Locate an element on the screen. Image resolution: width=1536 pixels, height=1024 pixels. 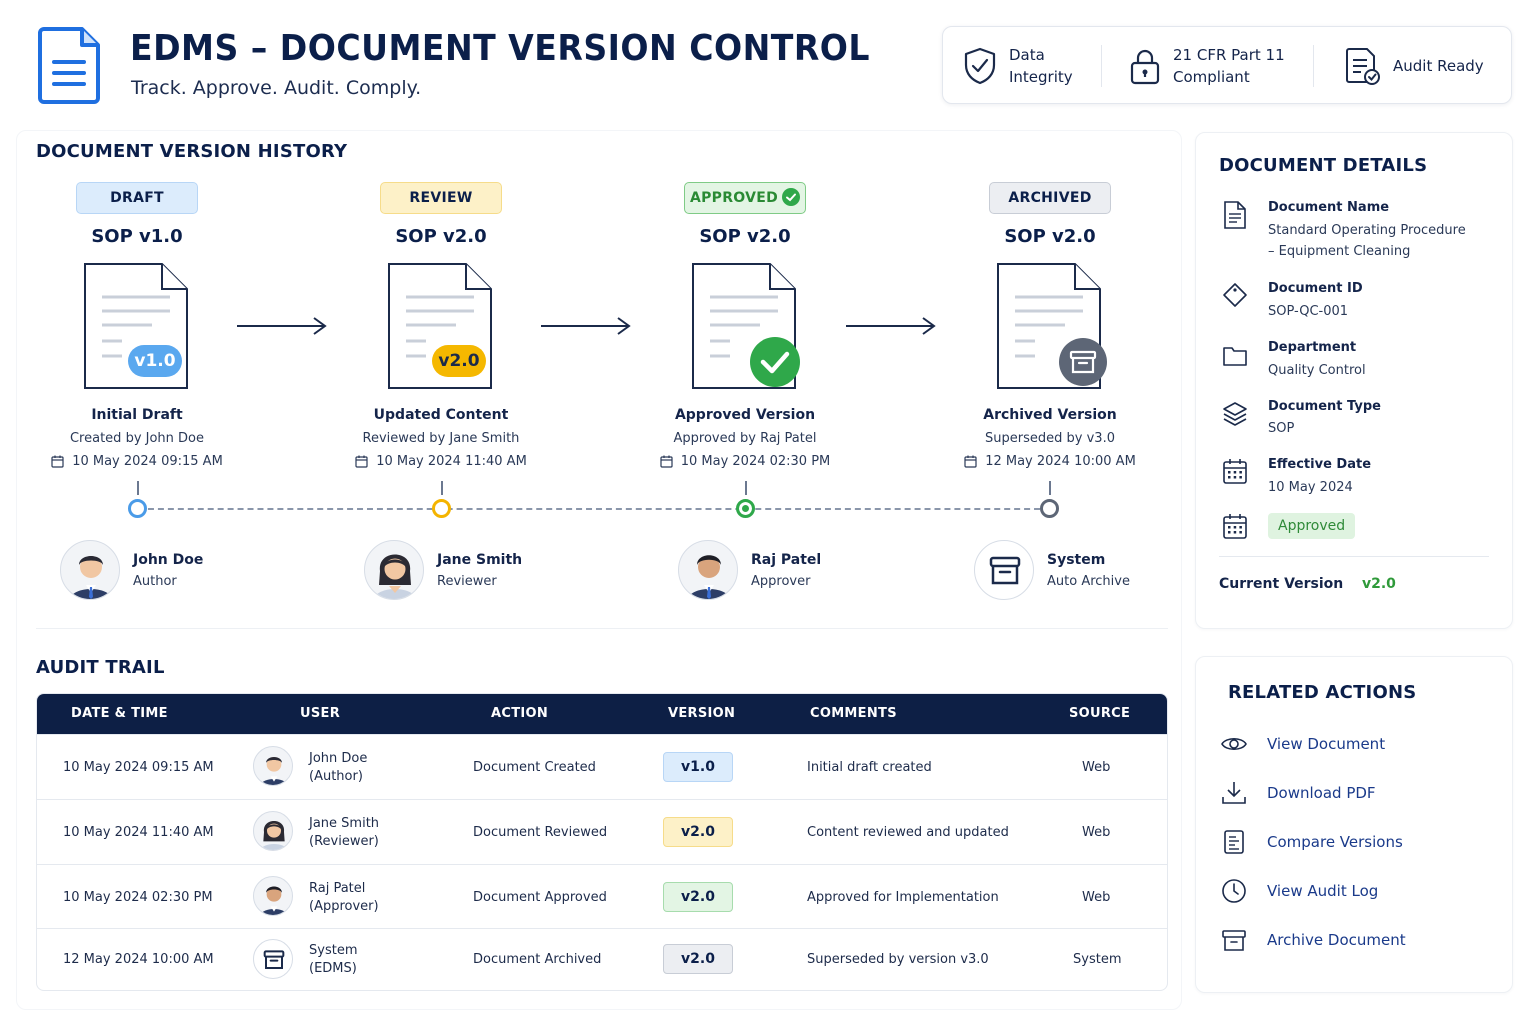
download-pdf-button: Download PDF is located at coordinates (1298, 793).